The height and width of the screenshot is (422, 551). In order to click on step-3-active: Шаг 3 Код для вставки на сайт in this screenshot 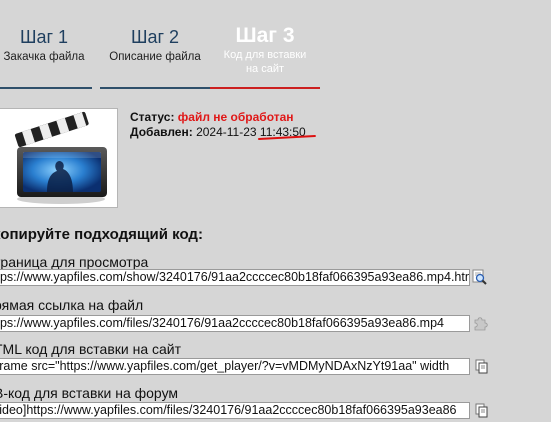, I will do `click(265, 50)`.